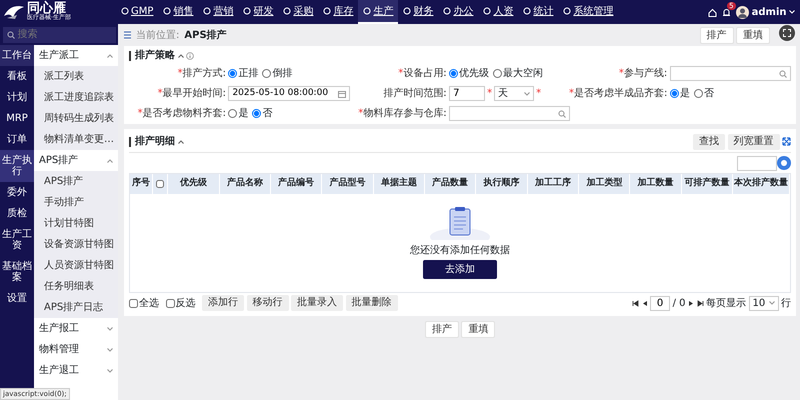  Describe the element at coordinates (538, 12) in the screenshot. I see `nav-tab: 统计` at that location.